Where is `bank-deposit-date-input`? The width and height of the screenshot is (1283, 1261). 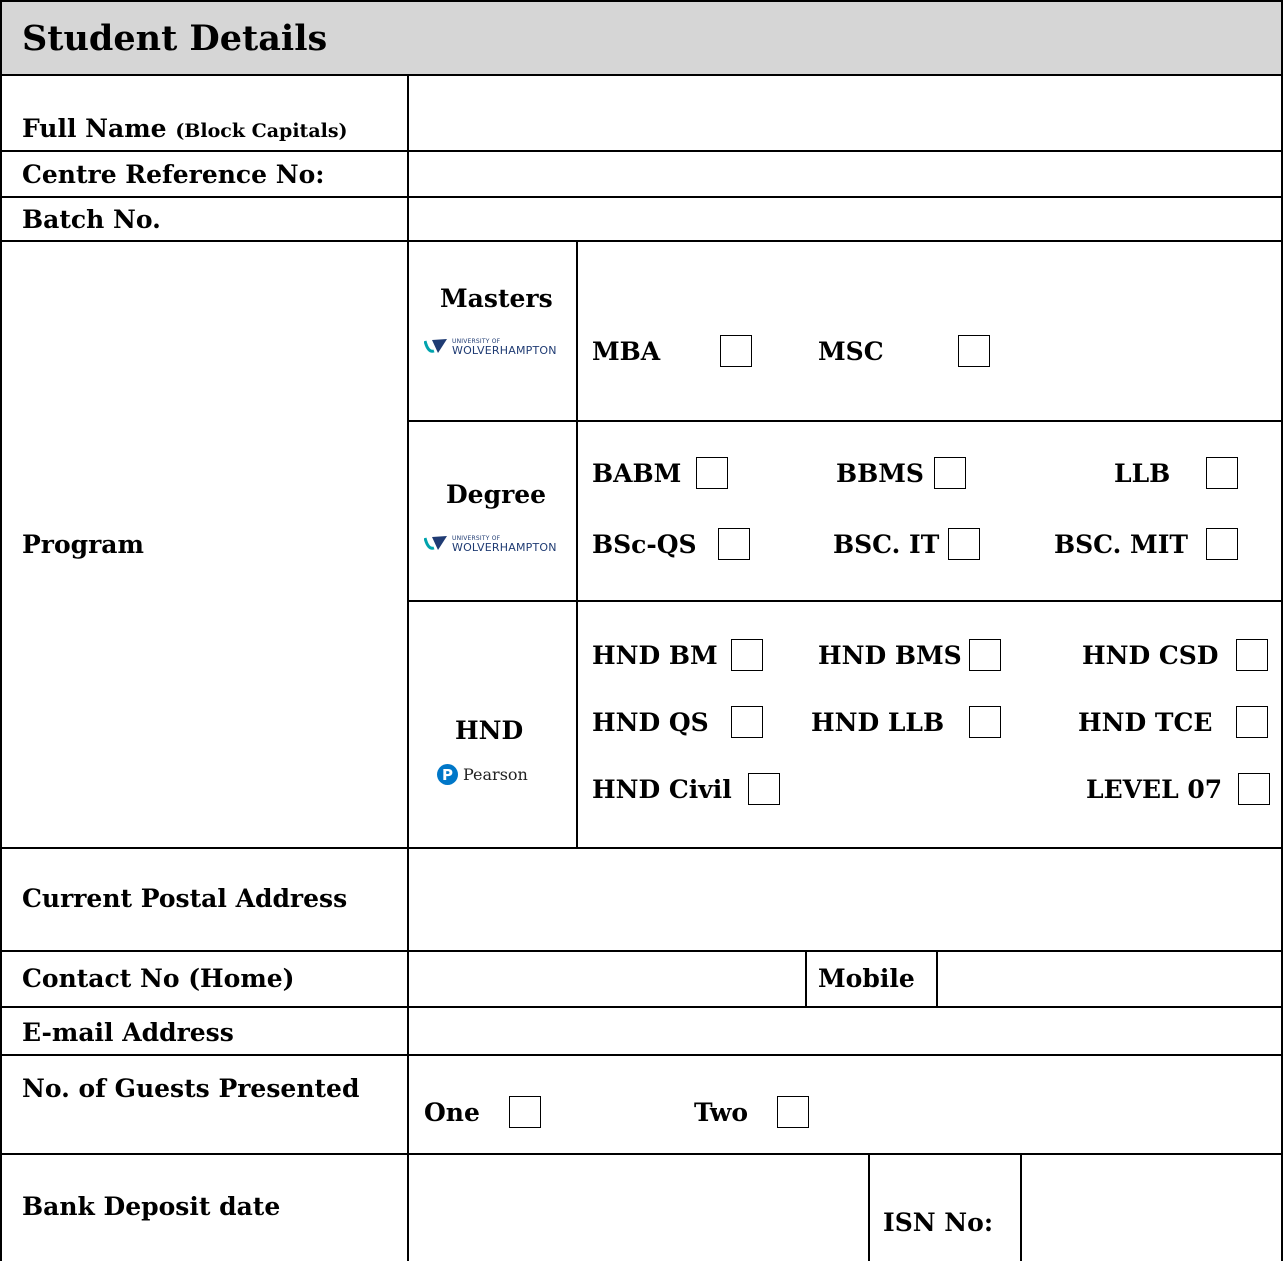
bank-deposit-date-input is located at coordinates (638, 1208).